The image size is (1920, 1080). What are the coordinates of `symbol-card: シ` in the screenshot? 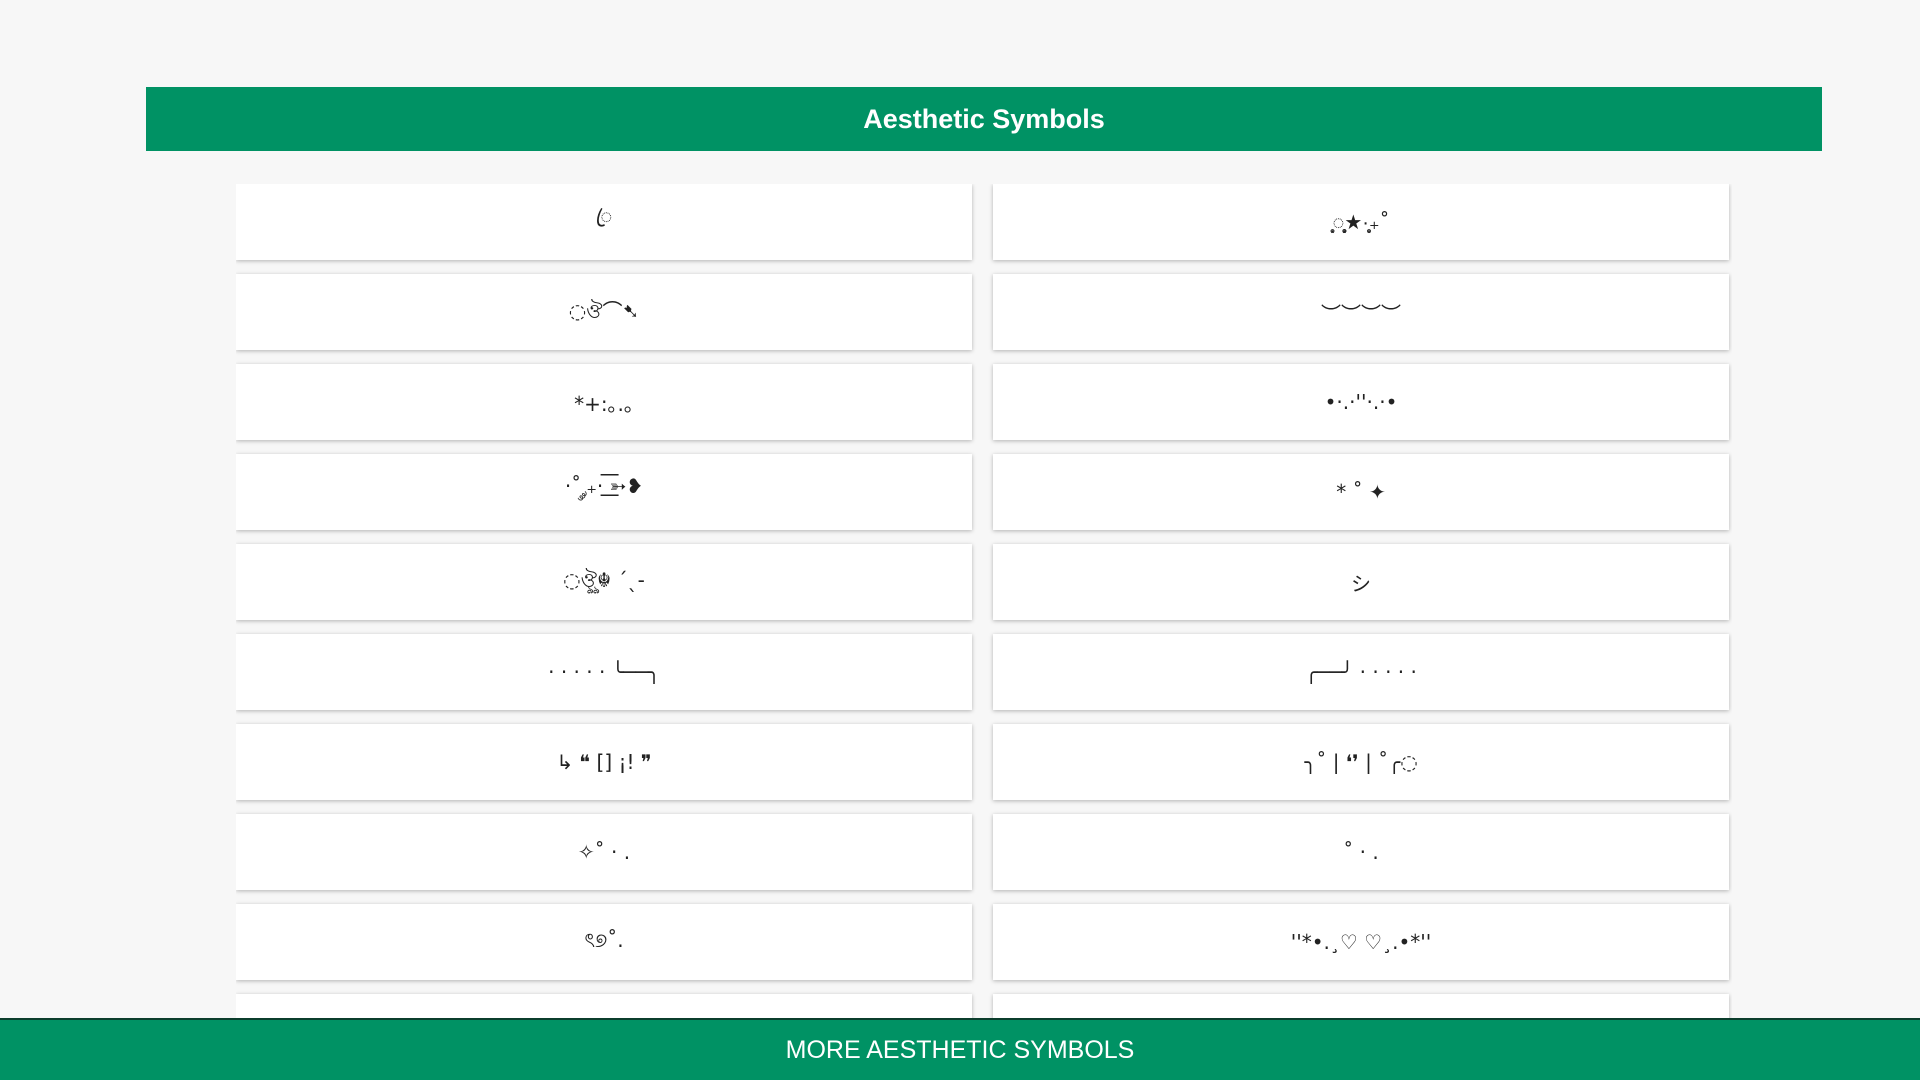 It's located at (1361, 582).